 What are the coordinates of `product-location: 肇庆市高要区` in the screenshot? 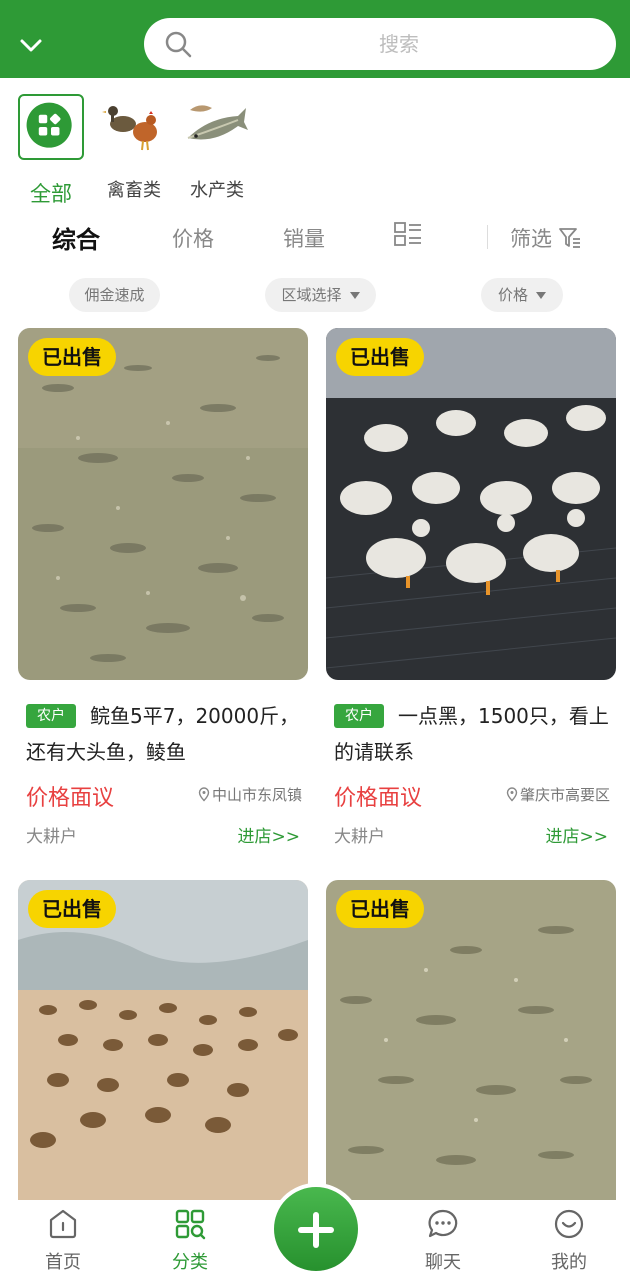 It's located at (558, 794).